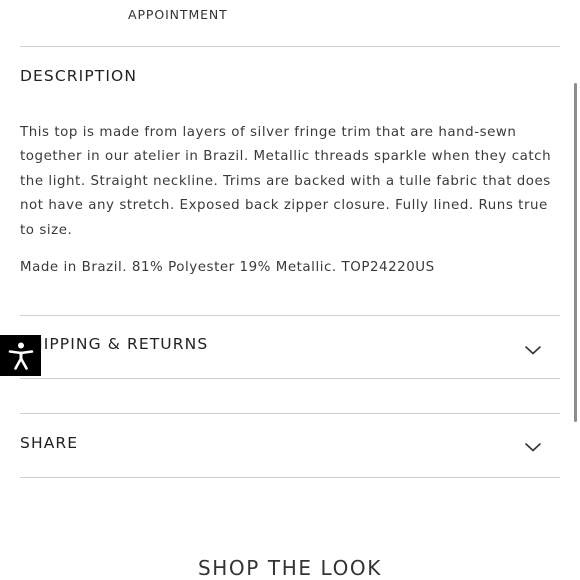  What do you see at coordinates (178, 14) in the screenshot?
I see `appointment-link: APPOINTMENT` at bounding box center [178, 14].